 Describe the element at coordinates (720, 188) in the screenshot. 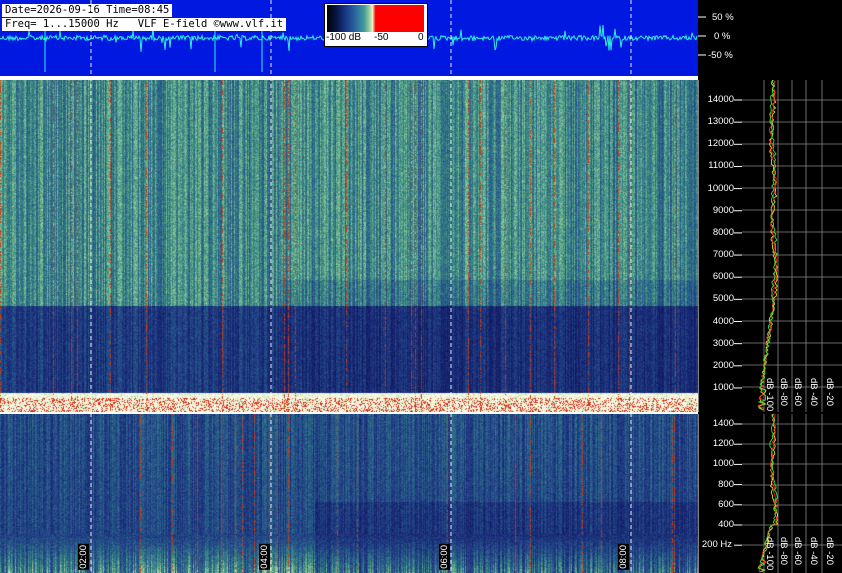

I see `upper-freq-label: 10000` at that location.